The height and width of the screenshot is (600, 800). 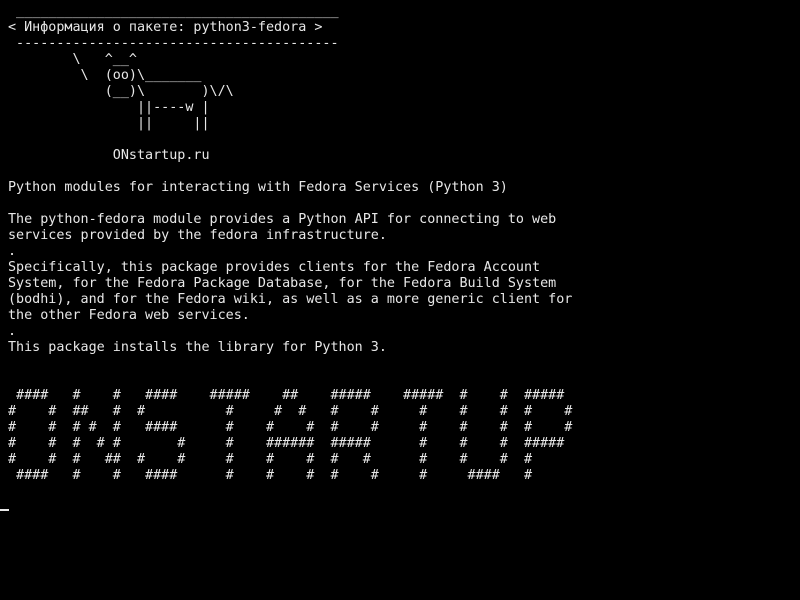 I want to click on terminal-line: \ (oo)\_______, so click(x=105, y=75).